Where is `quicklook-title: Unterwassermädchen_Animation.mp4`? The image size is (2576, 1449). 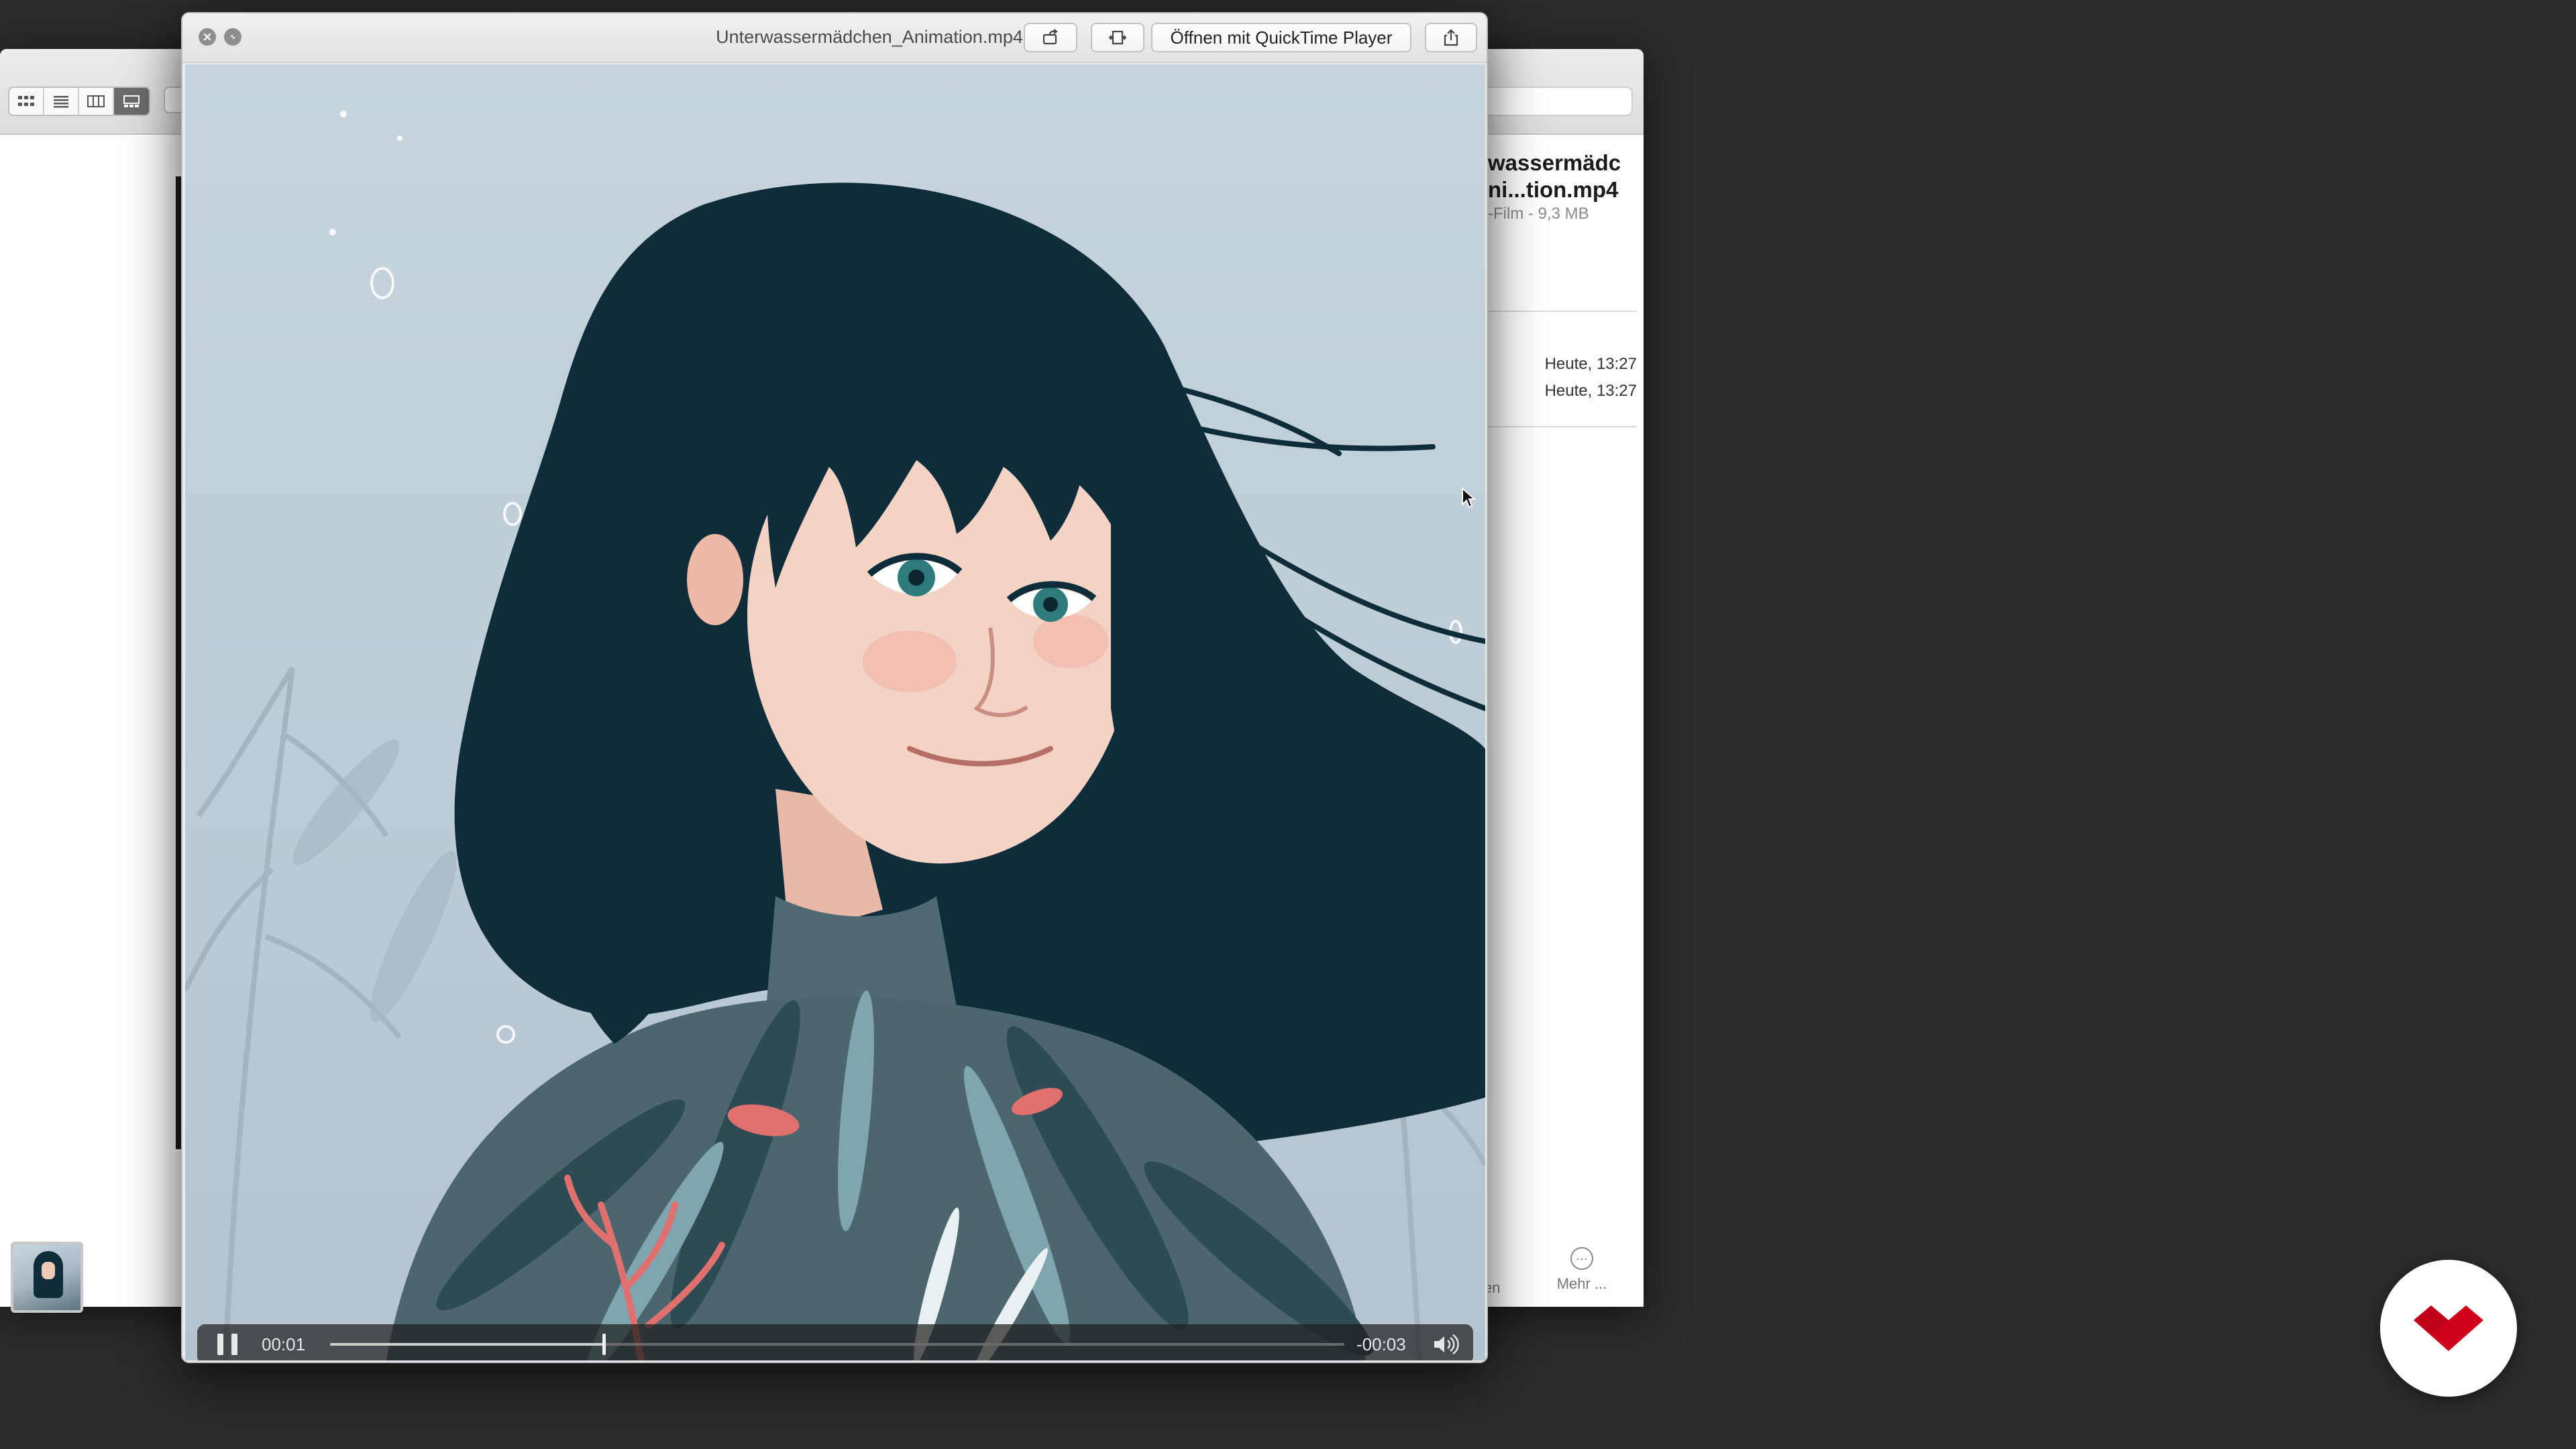
quicklook-title: Unterwassermädchen_Animation.mp4 is located at coordinates (869, 37).